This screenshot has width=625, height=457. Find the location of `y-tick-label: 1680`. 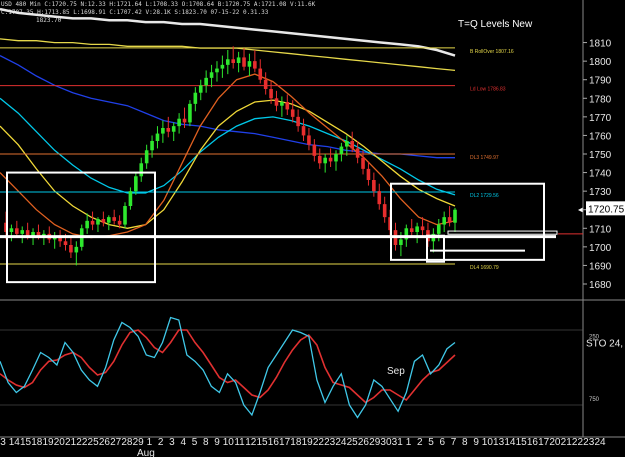

y-tick-label: 1680 is located at coordinates (600, 285).